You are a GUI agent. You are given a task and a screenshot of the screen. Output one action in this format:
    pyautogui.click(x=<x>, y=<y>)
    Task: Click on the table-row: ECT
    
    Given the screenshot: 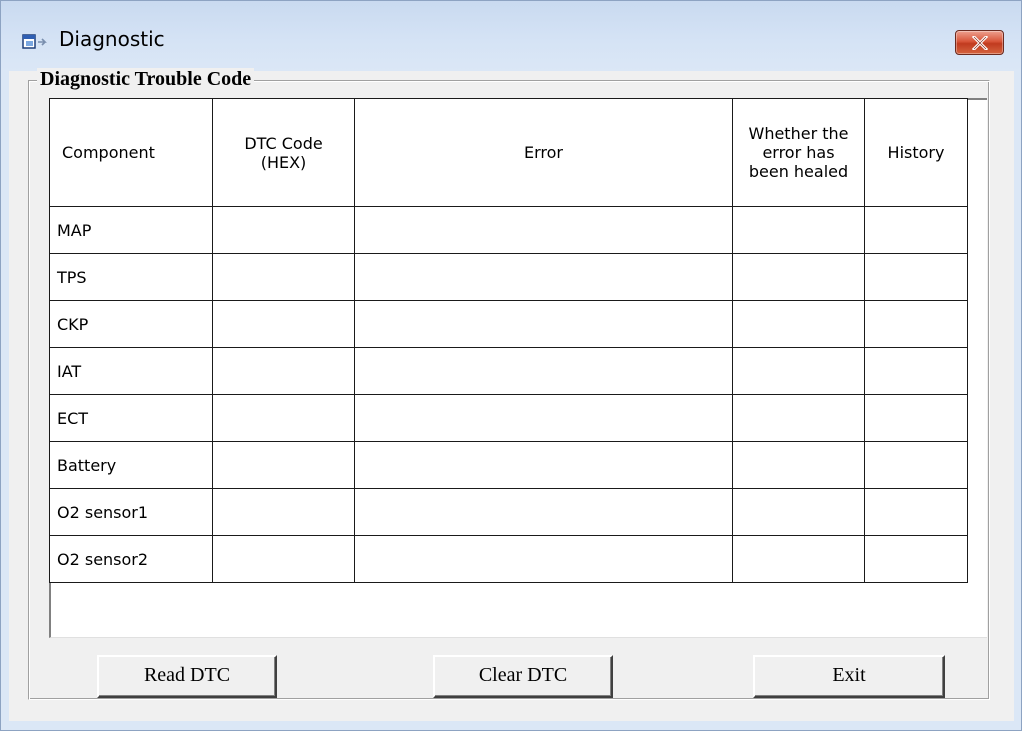 What is the action you would take?
    pyautogui.click(x=508, y=418)
    